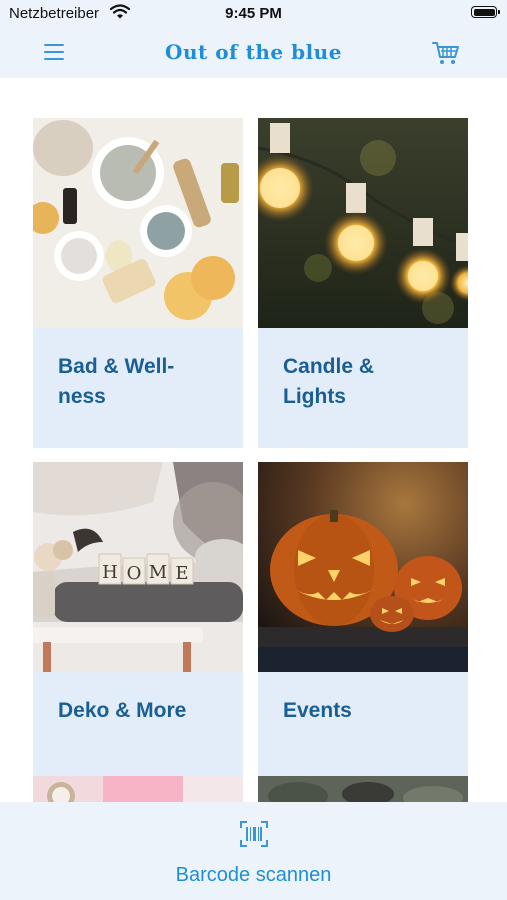 Image resolution: width=507 pixels, height=900 pixels. Describe the element at coordinates (122, 710) in the screenshot. I see `category-label: Deko & More` at that location.